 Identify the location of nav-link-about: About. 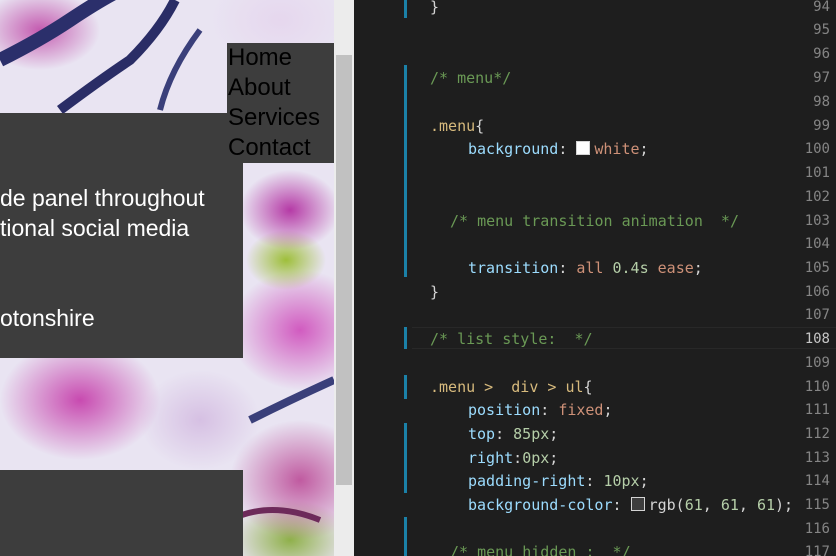
(259, 88).